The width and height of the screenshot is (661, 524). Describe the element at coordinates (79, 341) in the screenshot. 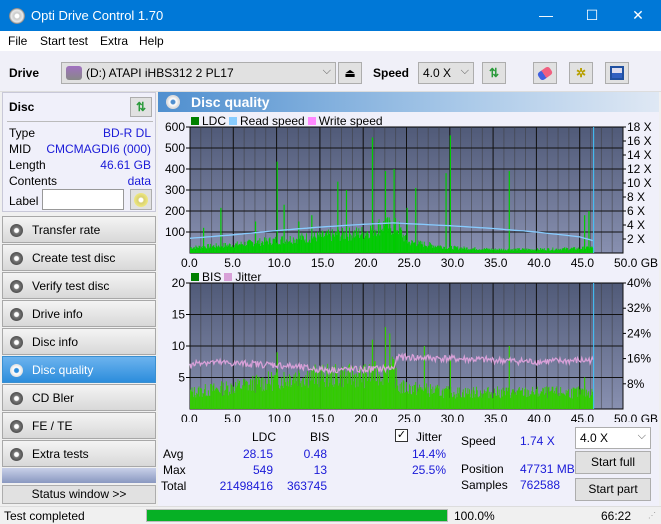

I see `nav-disc-info: Disc info` at that location.